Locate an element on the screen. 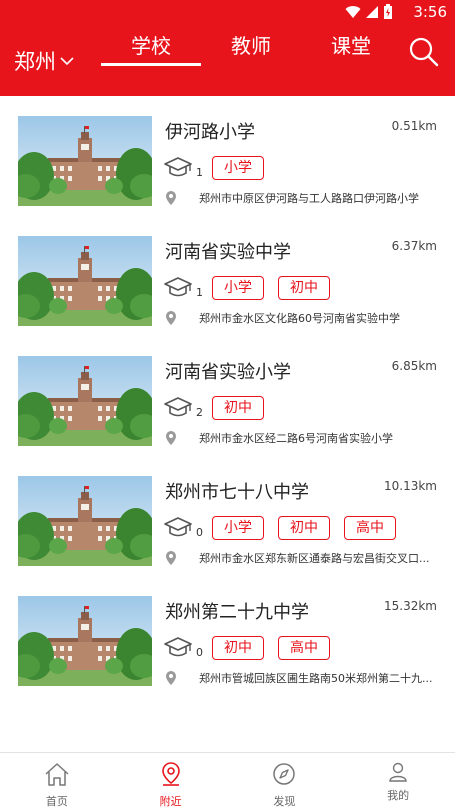 This screenshot has height=809, width=455. city-label: 郑州 is located at coordinates (35, 62).